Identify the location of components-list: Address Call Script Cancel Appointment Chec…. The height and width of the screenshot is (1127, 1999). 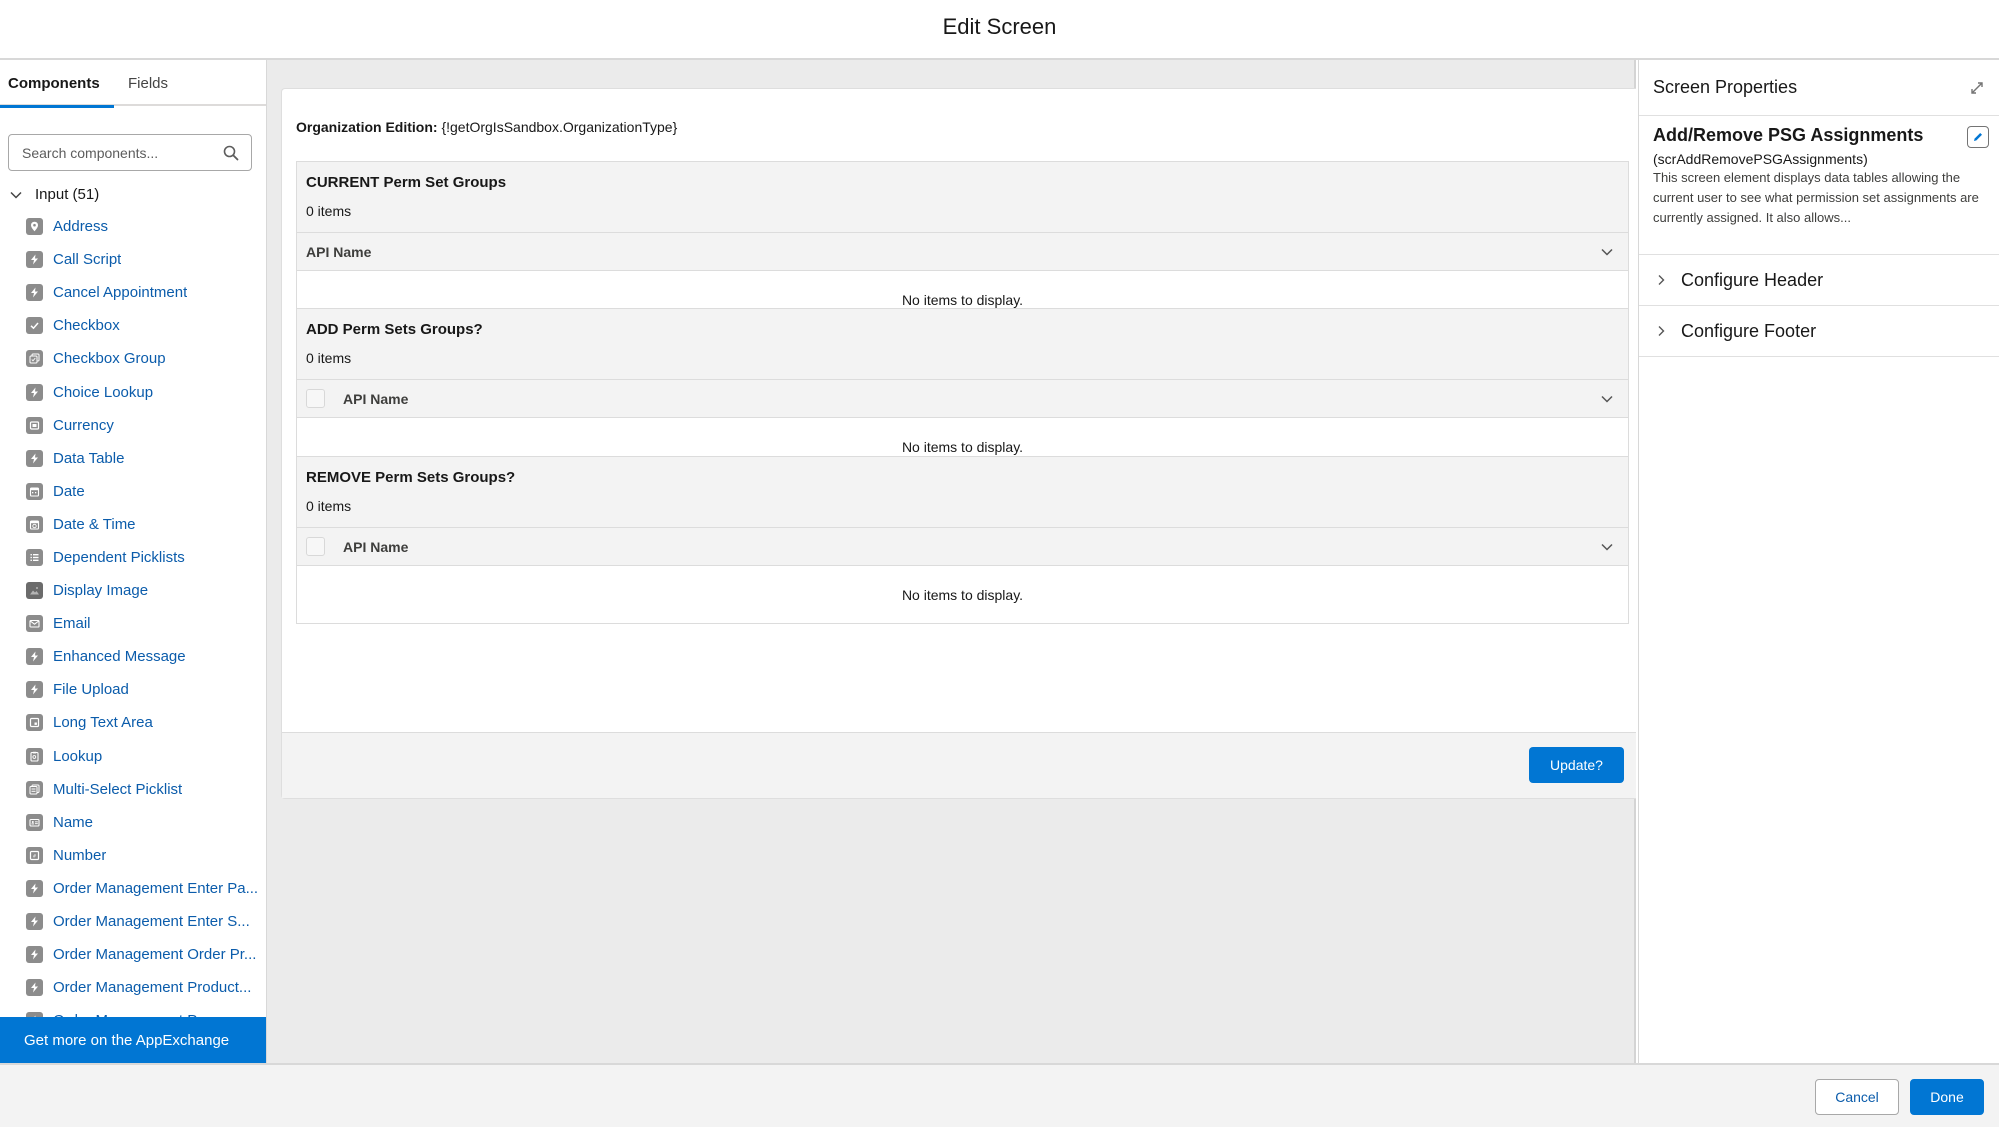
(133, 623).